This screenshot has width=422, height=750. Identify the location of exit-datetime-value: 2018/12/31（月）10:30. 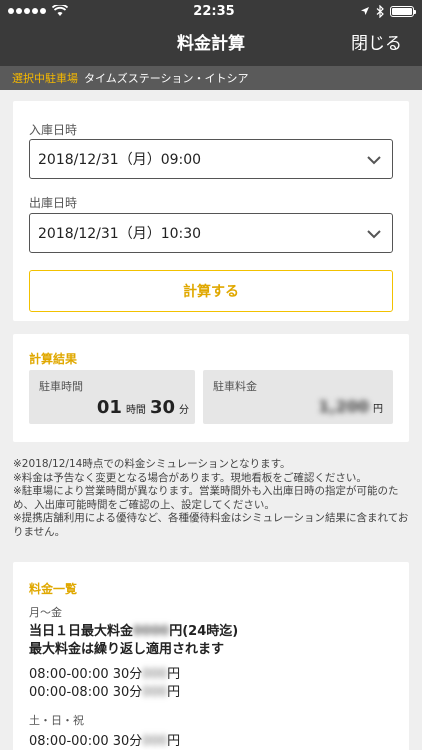
(120, 234).